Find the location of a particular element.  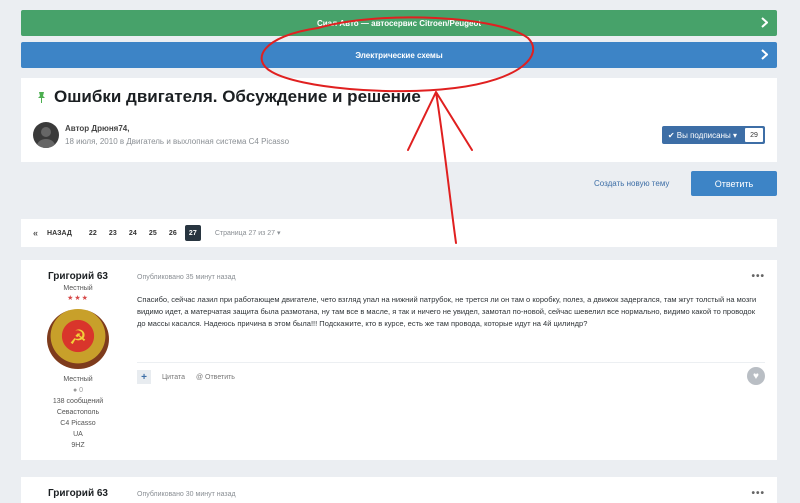

post-body: Опубликовано 30 минут назад ••• is located at coordinates (451, 488).